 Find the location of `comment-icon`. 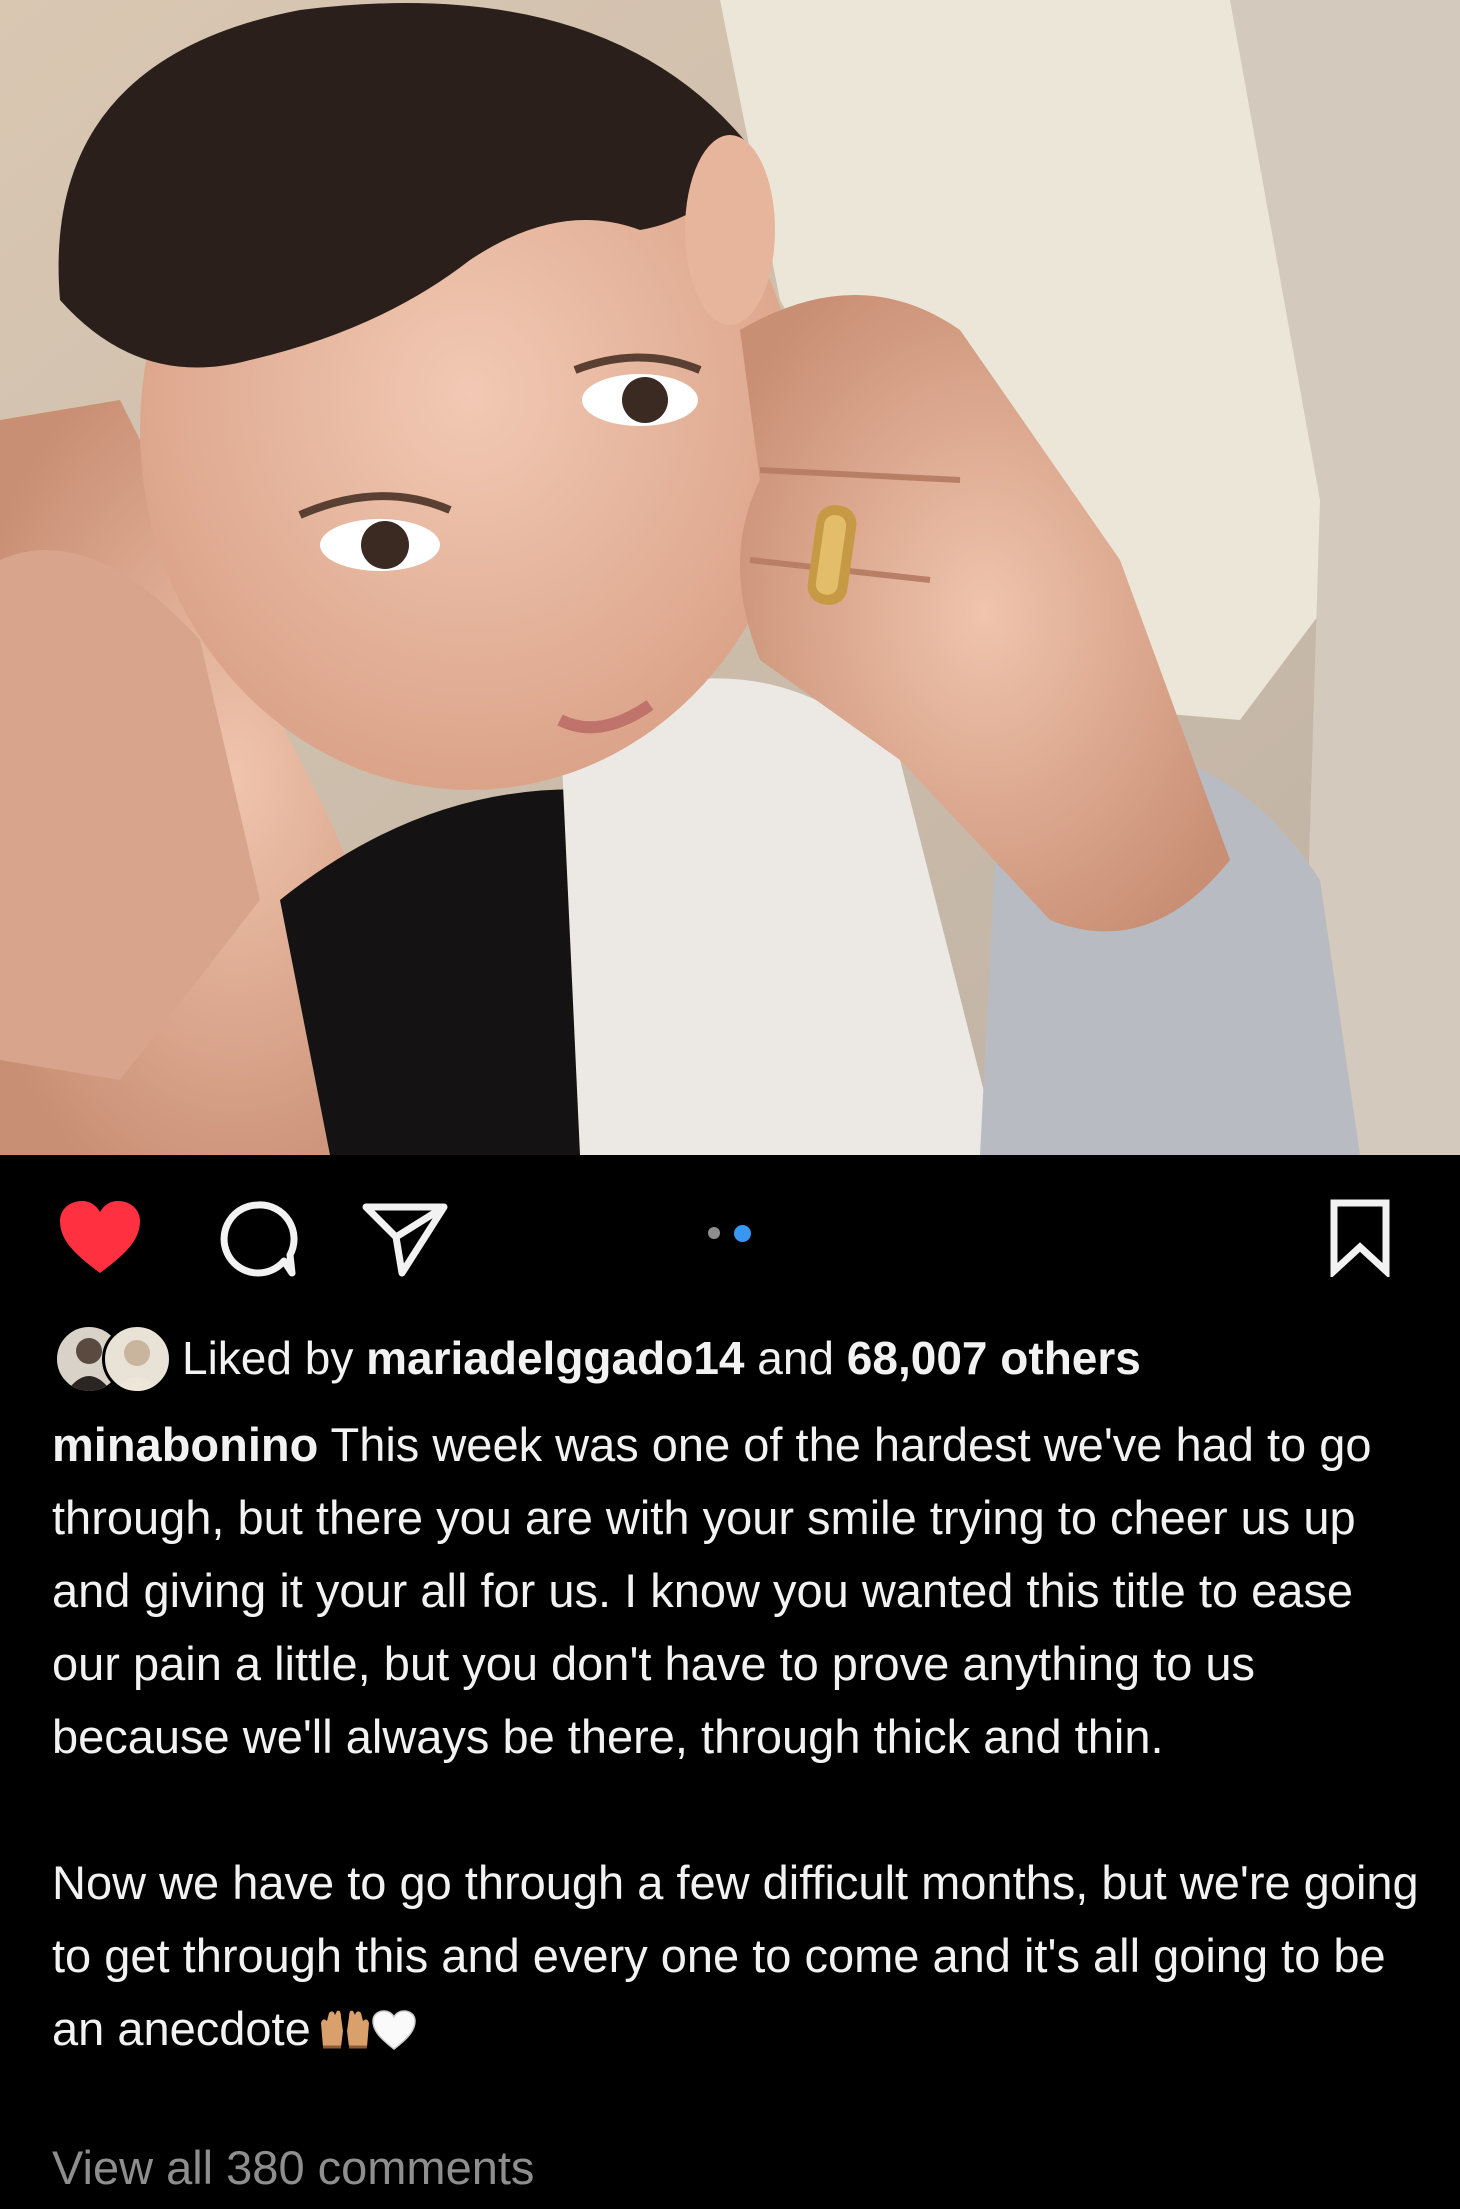

comment-icon is located at coordinates (258, 1239).